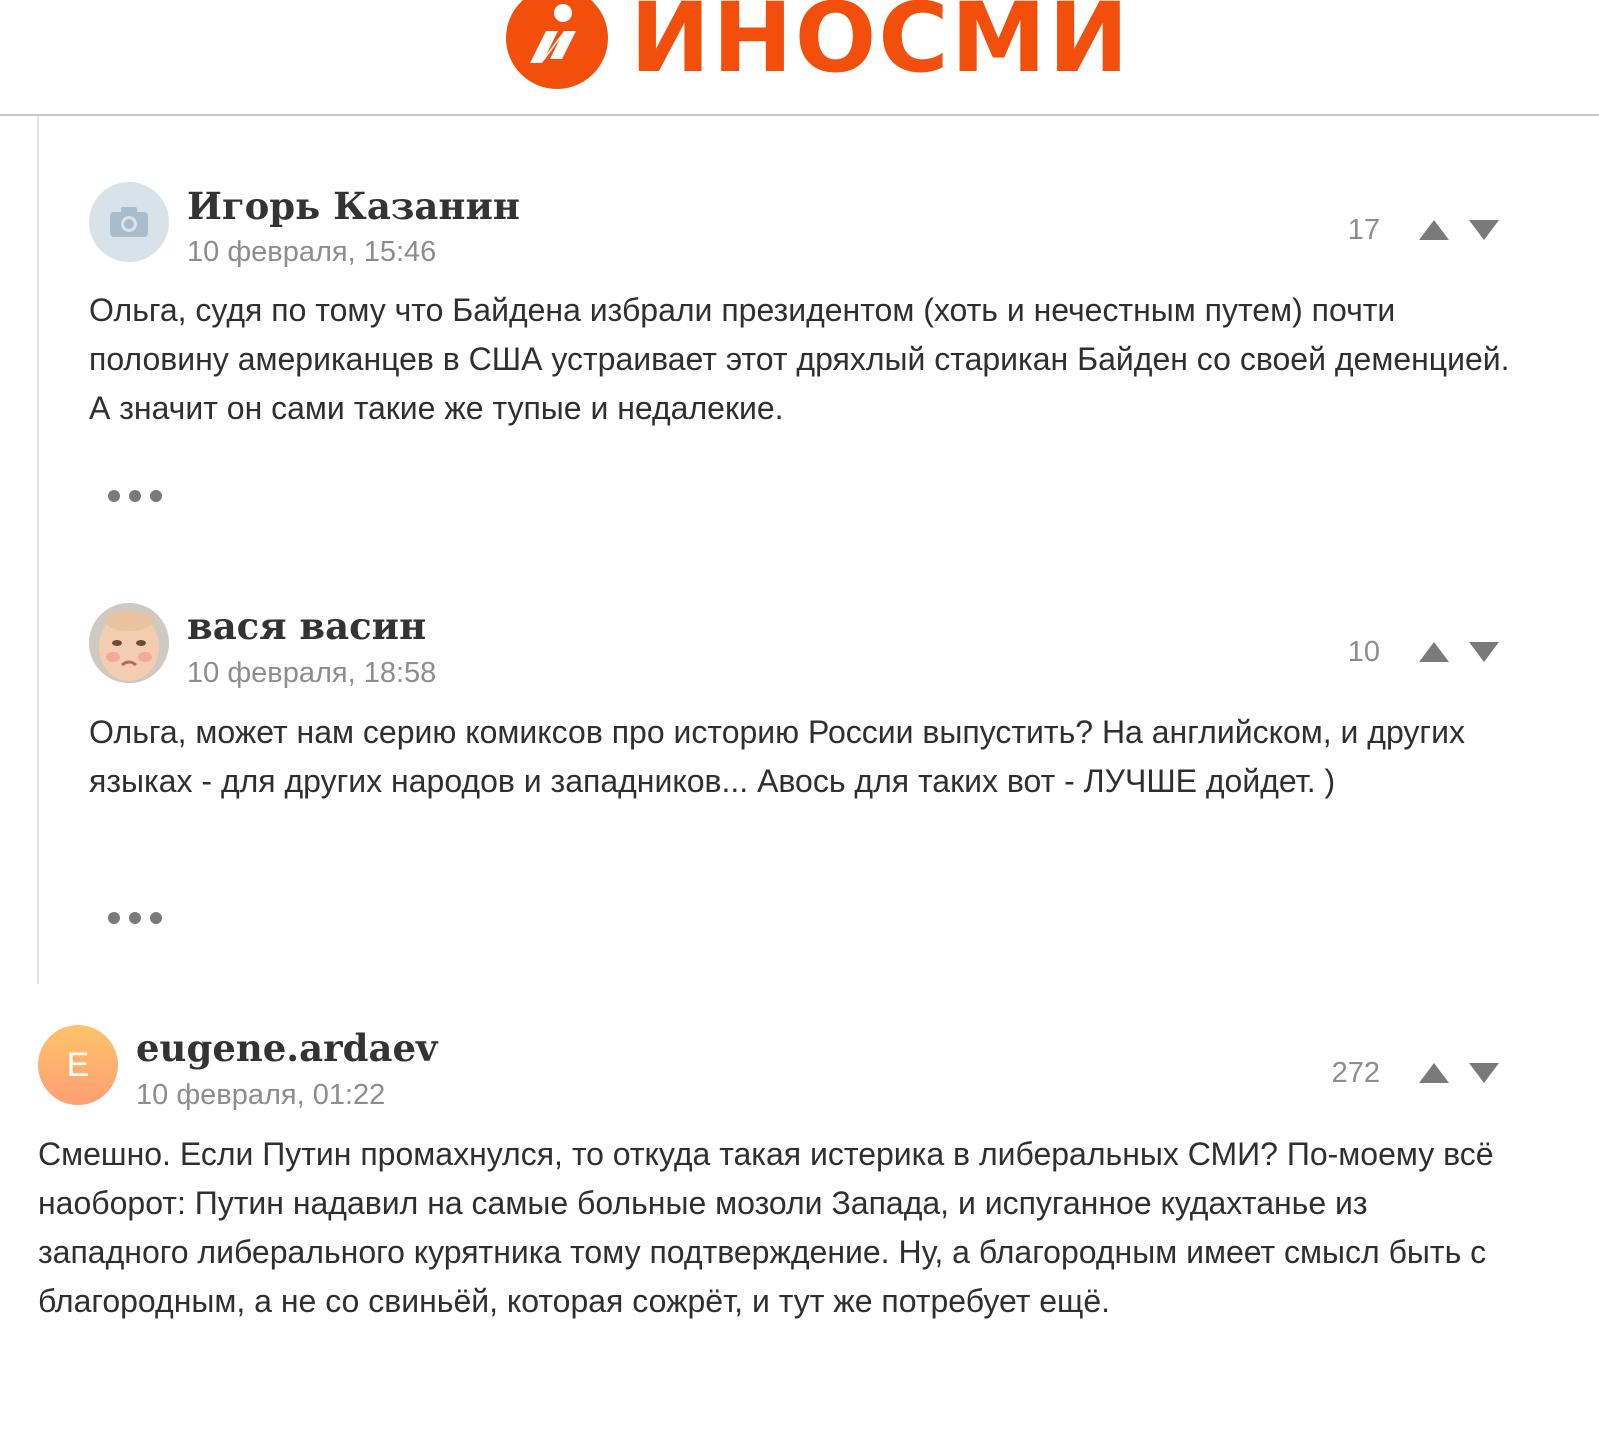 This screenshot has width=1599, height=1447. Describe the element at coordinates (1363, 229) in the screenshot. I see `vote-count: 17` at that location.